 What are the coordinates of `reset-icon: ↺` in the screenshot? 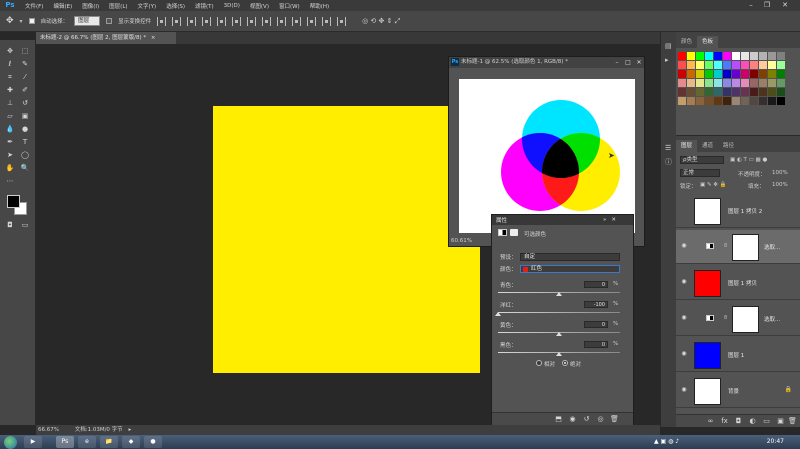 It's located at (586, 419).